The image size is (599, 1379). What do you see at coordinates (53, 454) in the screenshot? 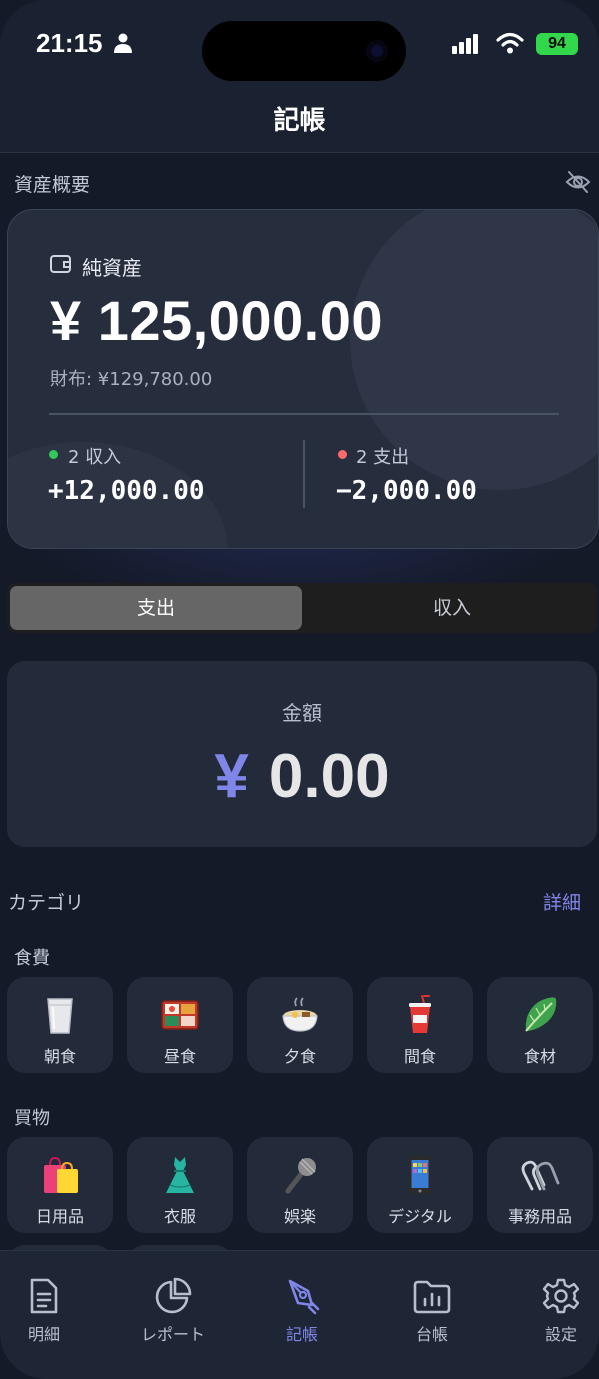
I see `income-dot-icon` at bounding box center [53, 454].